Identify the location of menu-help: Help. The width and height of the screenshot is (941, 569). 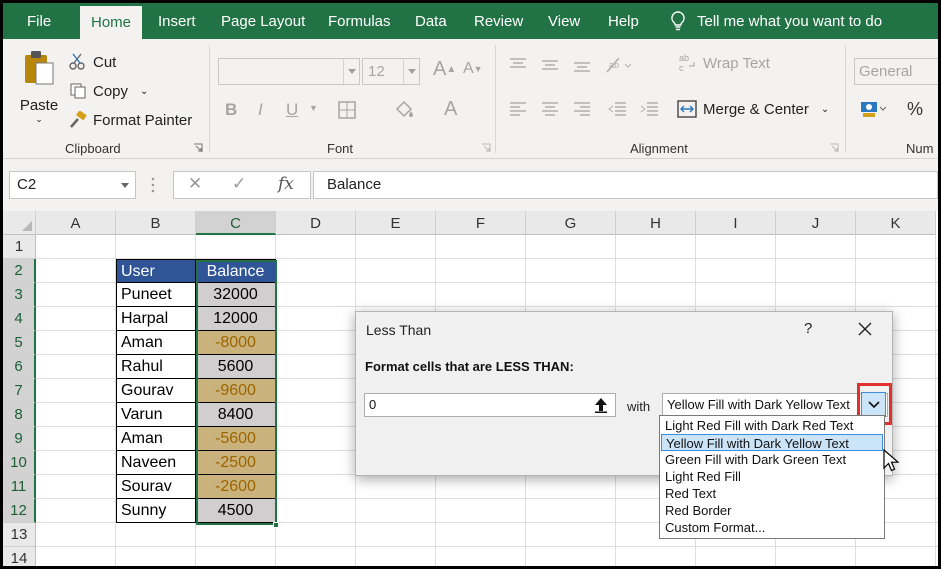
(623, 21).